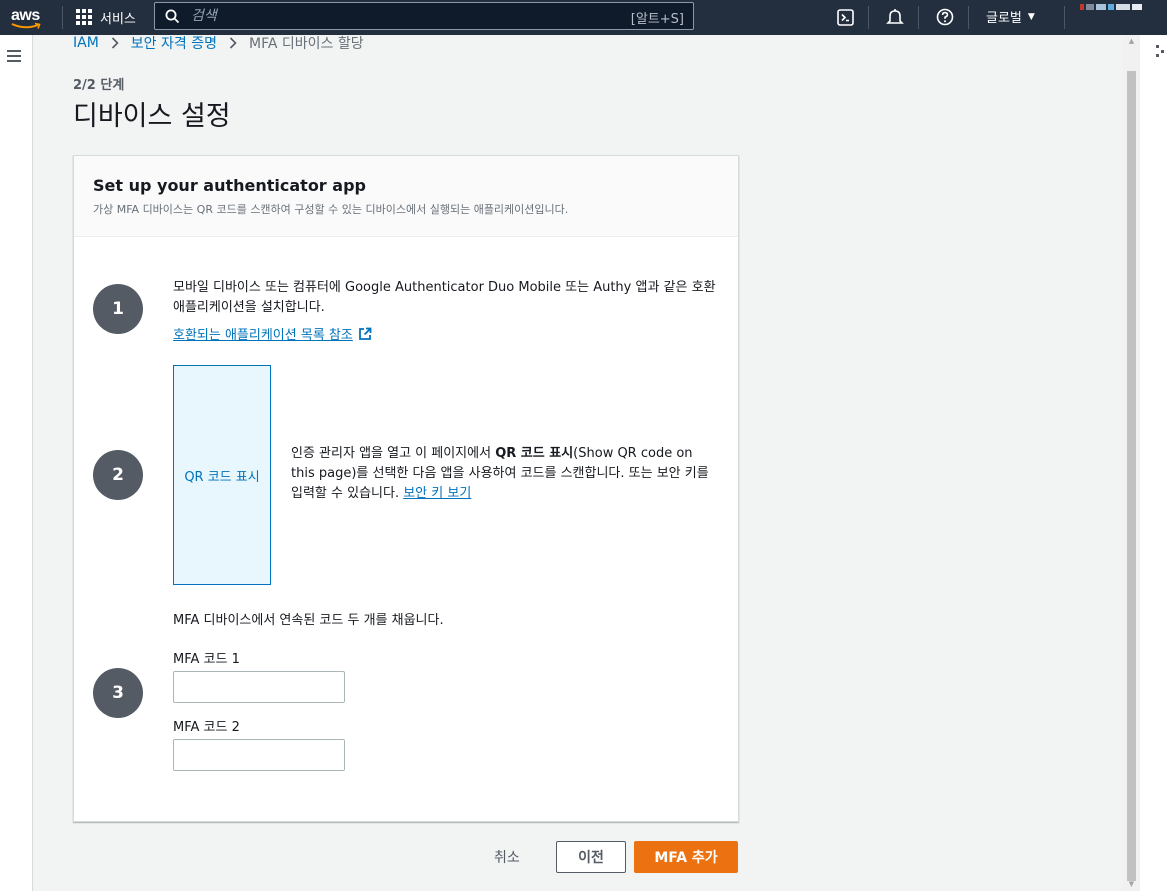 The width and height of the screenshot is (1167, 891). I want to click on breadcrumb-item-iam: IAM, so click(86, 43).